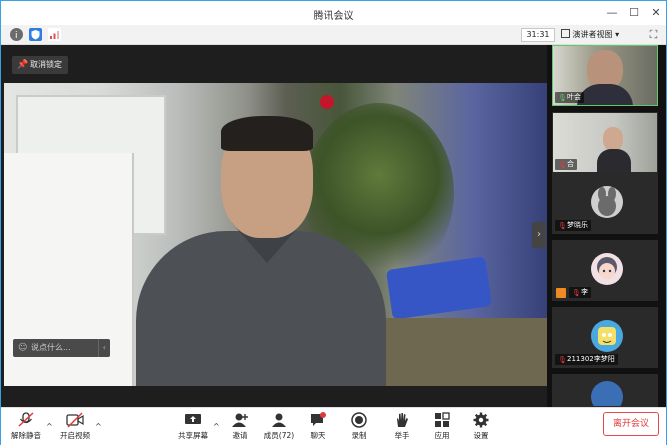  Describe the element at coordinates (54, 34) in the screenshot. I see `signal-icon` at that location.